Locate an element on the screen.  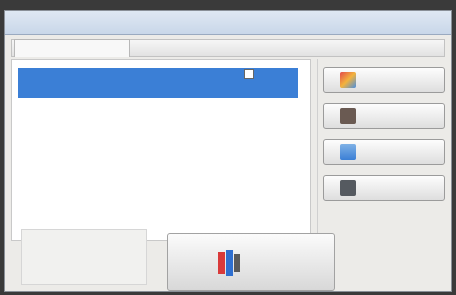
list-item-checkbox is located at coordinates (249, 74).